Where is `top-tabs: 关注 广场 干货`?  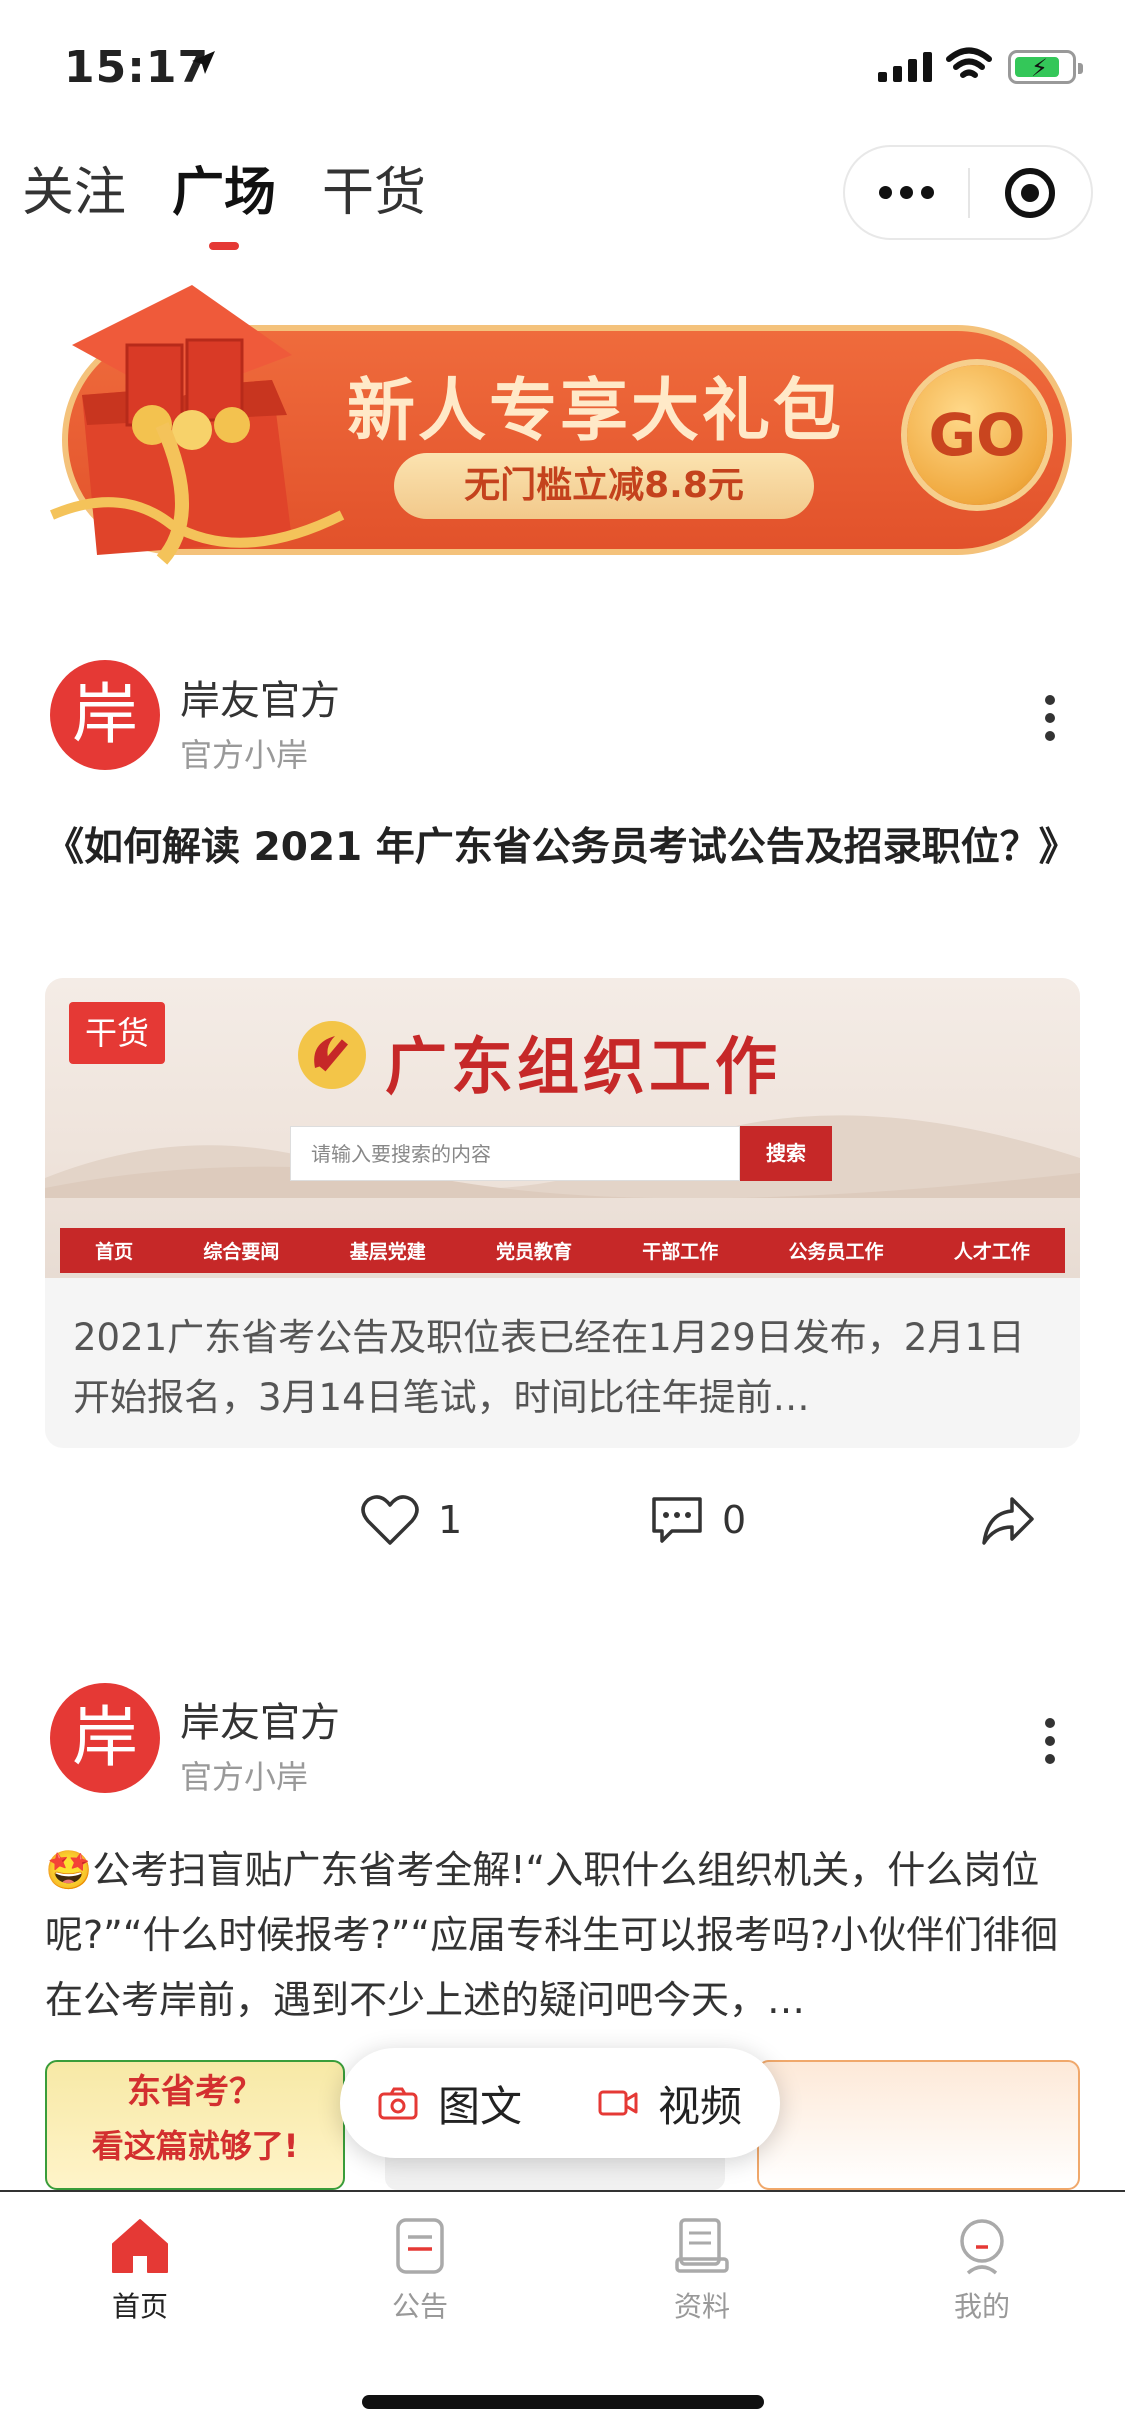
top-tabs: 关注 广场 干货 is located at coordinates (224, 200).